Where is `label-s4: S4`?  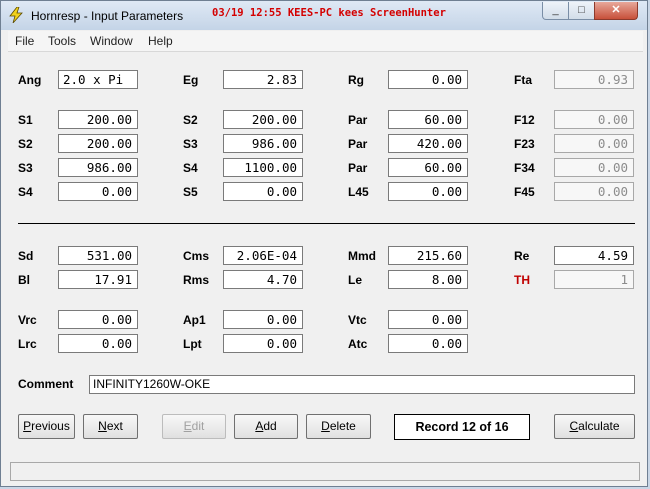
label-s4: S4 is located at coordinates (190, 168).